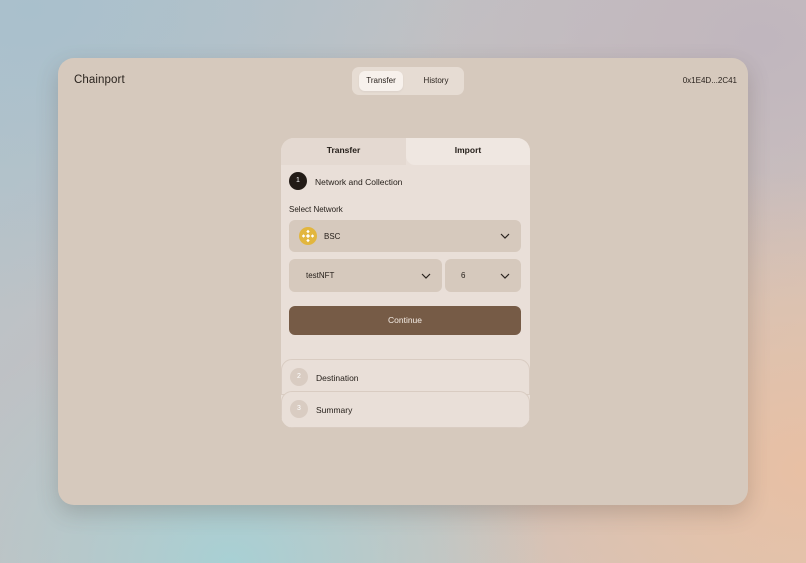 This screenshot has height=563, width=806. What do you see at coordinates (405, 409) in the screenshot?
I see `step-3-summary: 3 Summary` at bounding box center [405, 409].